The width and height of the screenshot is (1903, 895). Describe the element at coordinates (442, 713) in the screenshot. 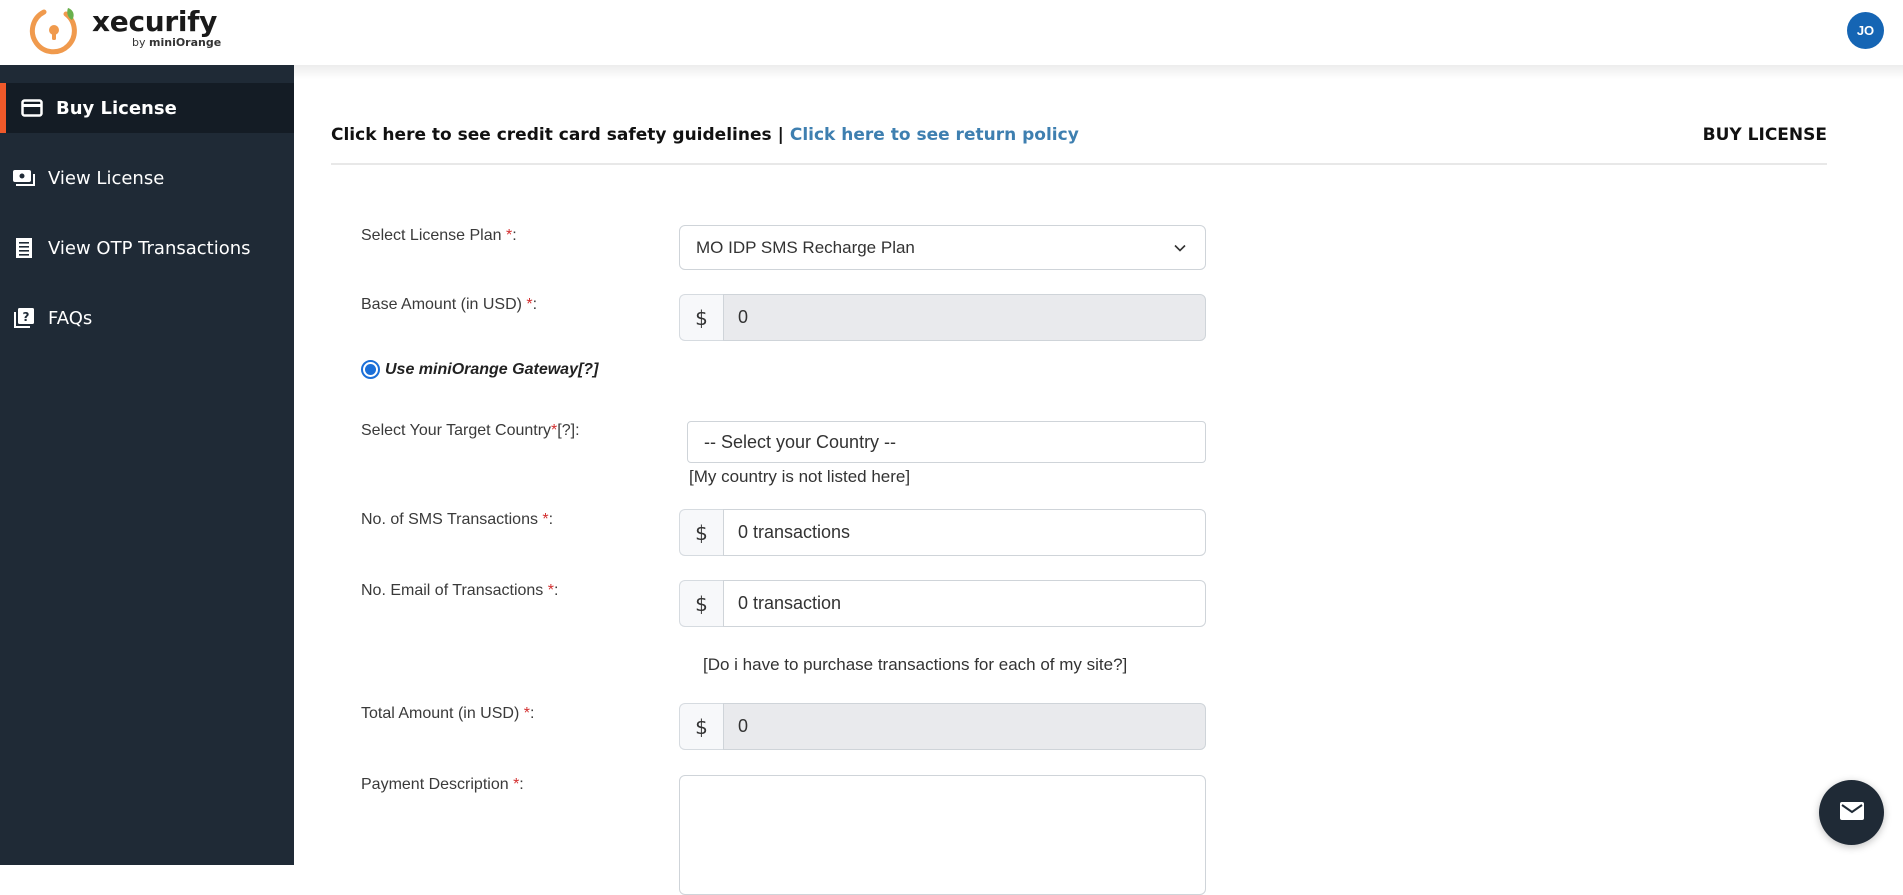

I see `label-text: Total Amount (in USD)` at that location.